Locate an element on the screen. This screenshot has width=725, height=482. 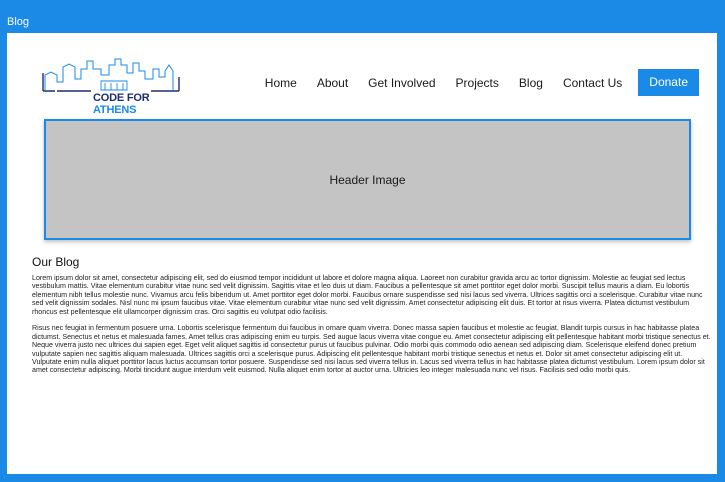
logo-text: CODE FOR ATHENS is located at coordinates (121, 104).